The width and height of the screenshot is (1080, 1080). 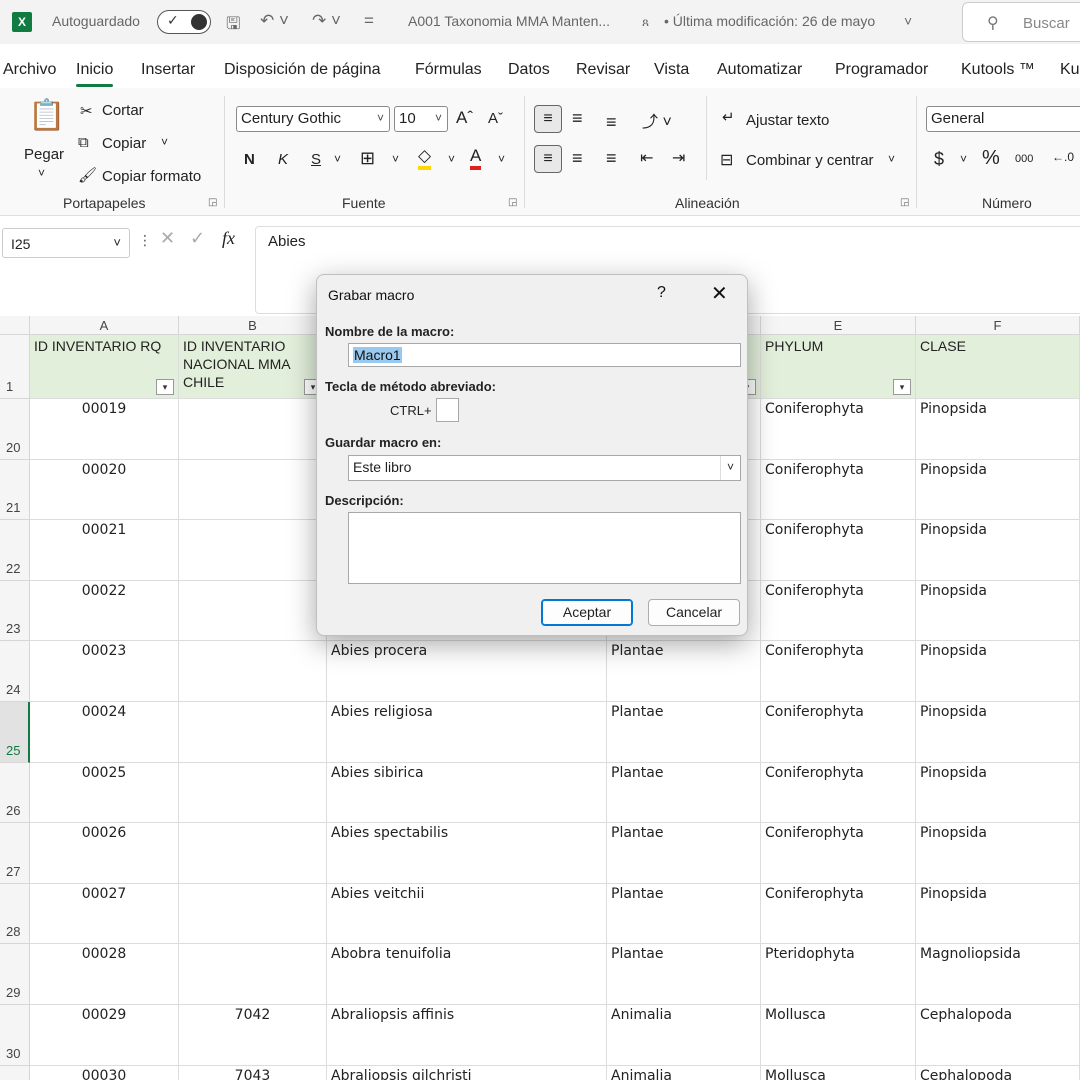 I want to click on close-icon: ✕, so click(x=719, y=293).